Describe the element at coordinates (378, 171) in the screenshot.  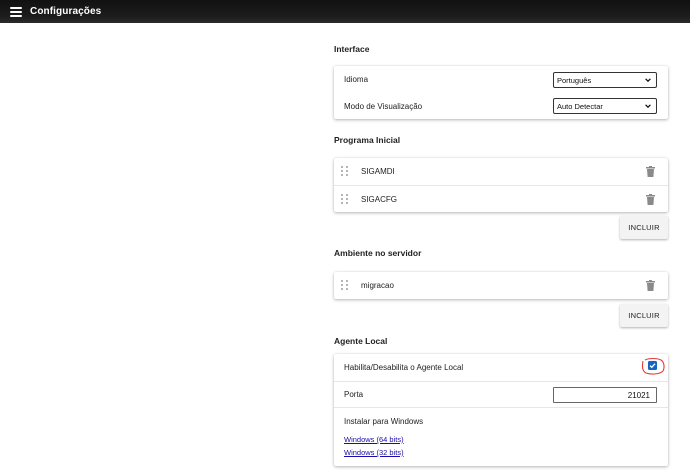
I see `list-item-label: SIGAMDI` at that location.